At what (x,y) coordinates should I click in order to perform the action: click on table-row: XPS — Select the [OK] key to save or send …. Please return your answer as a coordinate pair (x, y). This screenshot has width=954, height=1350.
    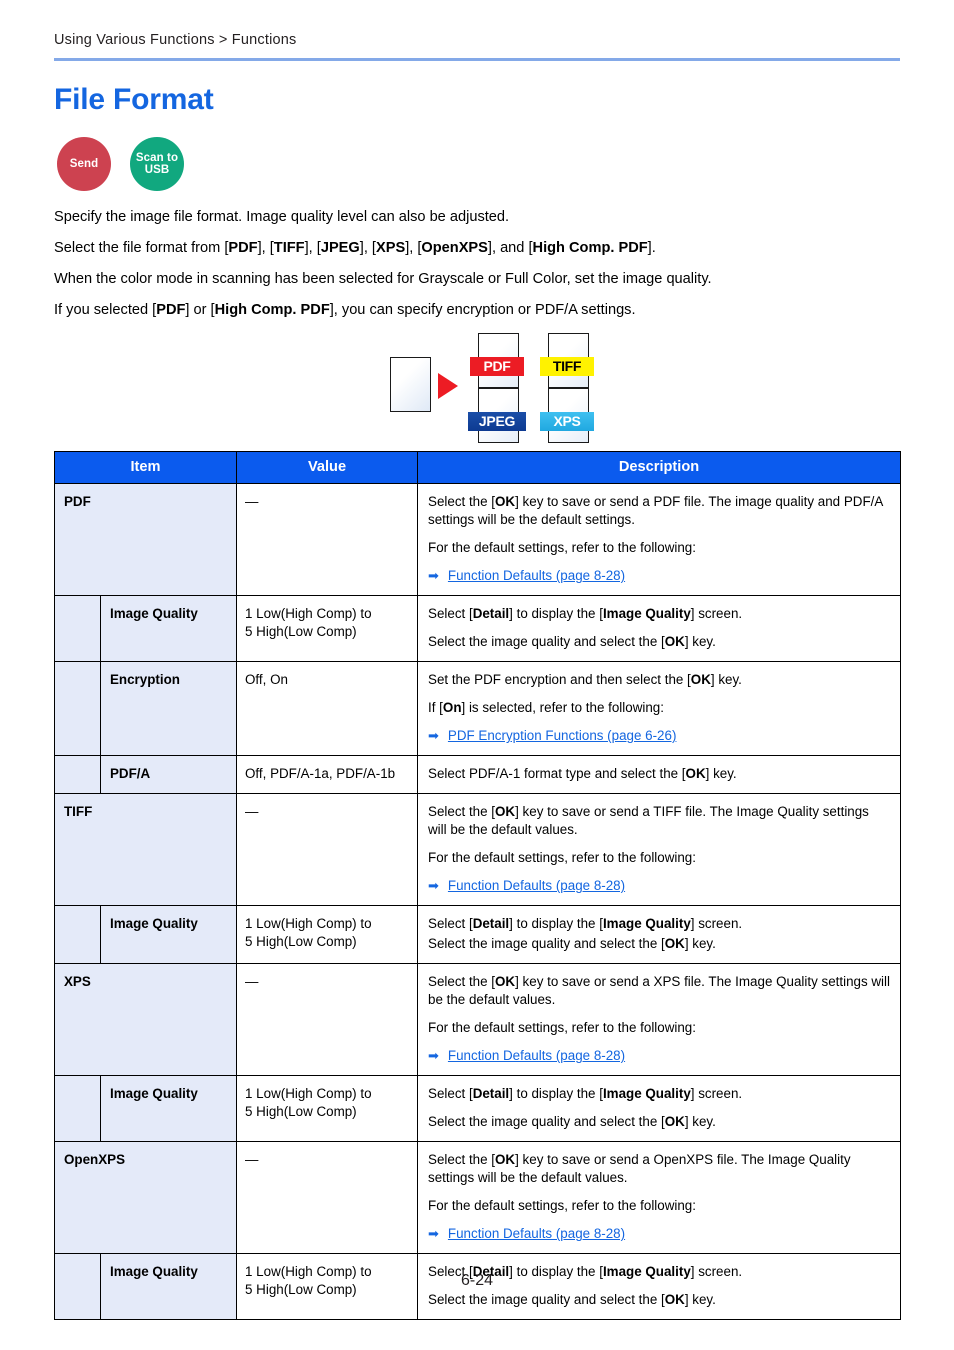
    Looking at the image, I should click on (477, 1020).